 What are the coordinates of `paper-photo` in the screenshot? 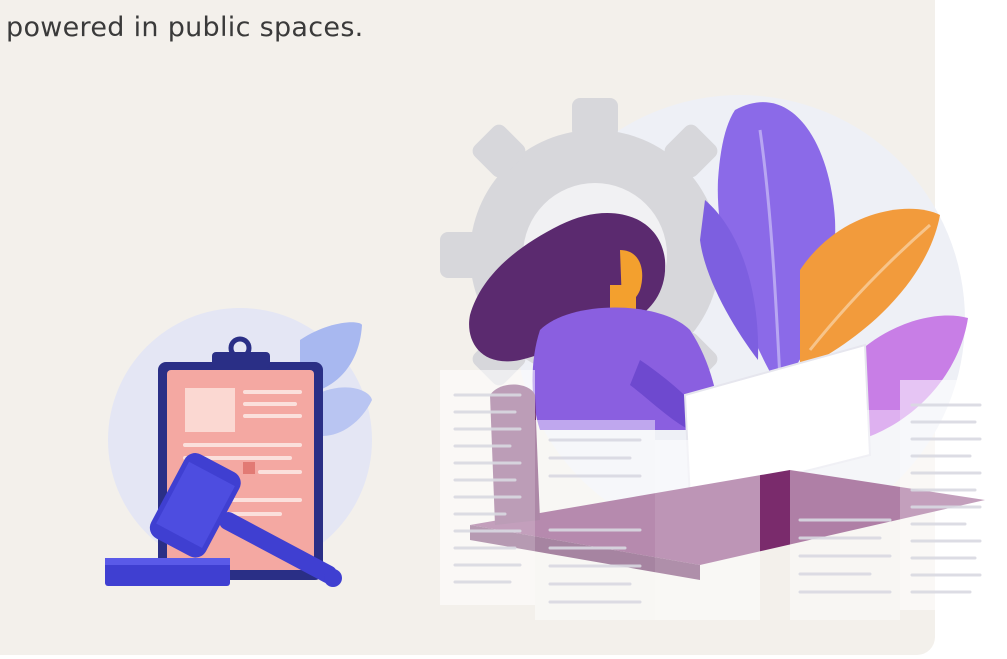 It's located at (210, 410).